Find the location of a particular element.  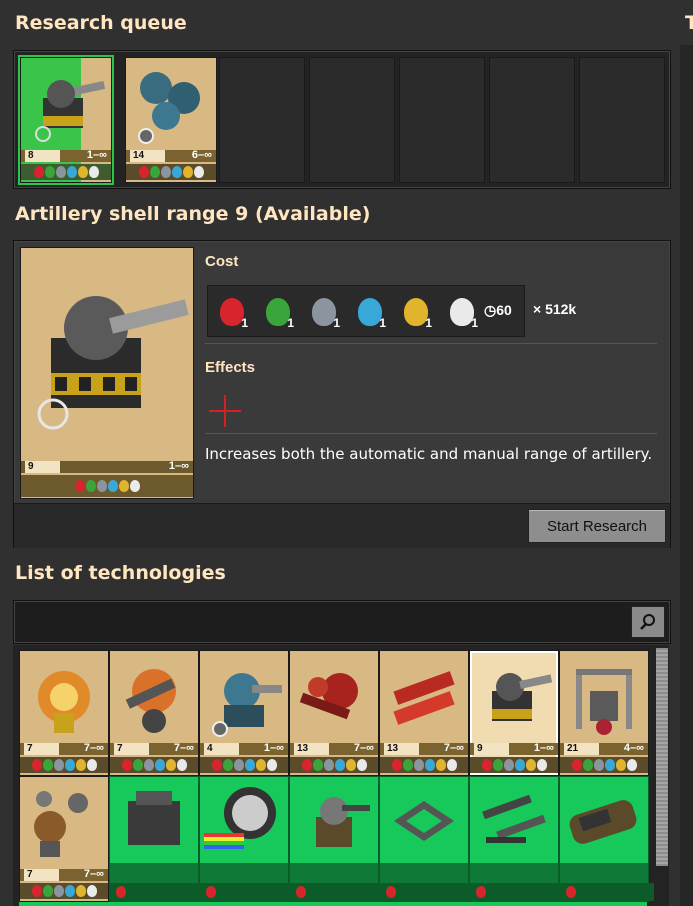

tech-card-mining-productivity: 21 4–∞ is located at coordinates (604, 713).